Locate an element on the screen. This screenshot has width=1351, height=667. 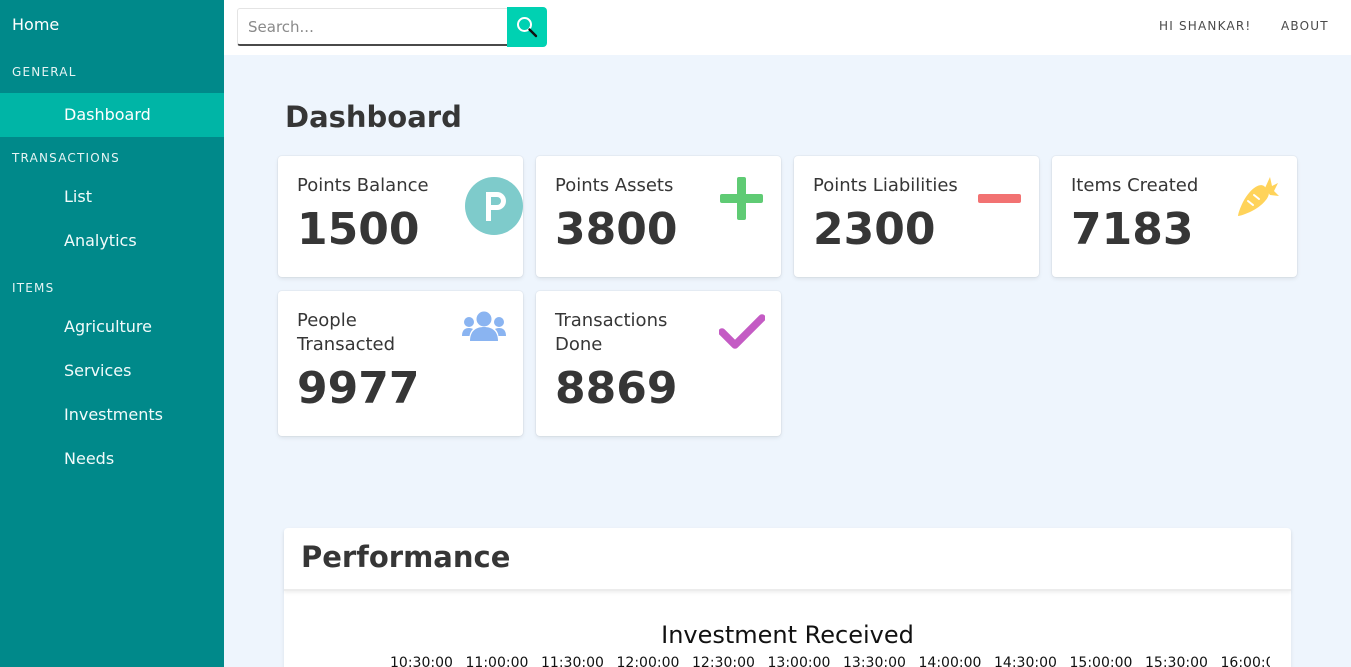
points-balance-card: Points Balance 1500 is located at coordinates (400, 216).